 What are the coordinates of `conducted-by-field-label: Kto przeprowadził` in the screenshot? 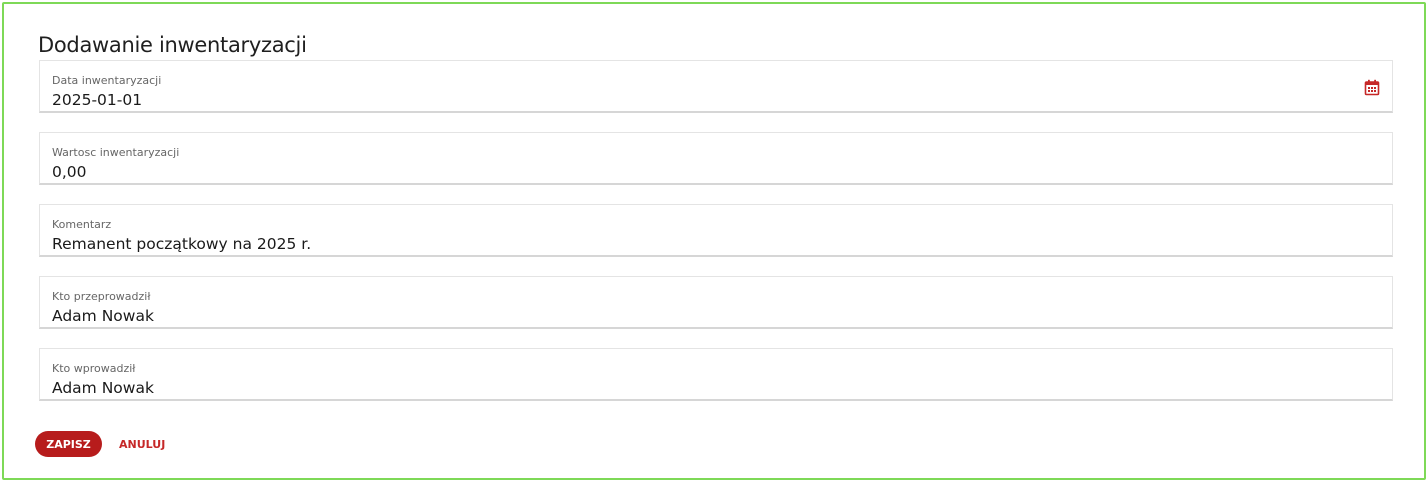 It's located at (101, 296).